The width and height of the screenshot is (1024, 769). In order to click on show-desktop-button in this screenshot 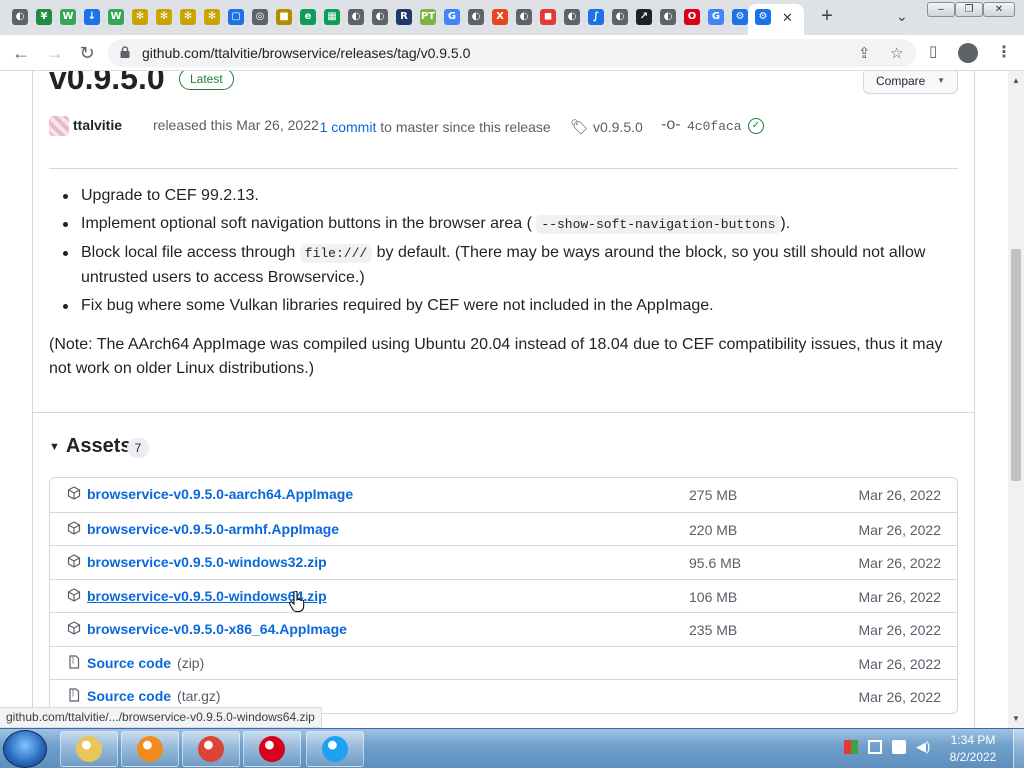, I will do `click(1018, 749)`.